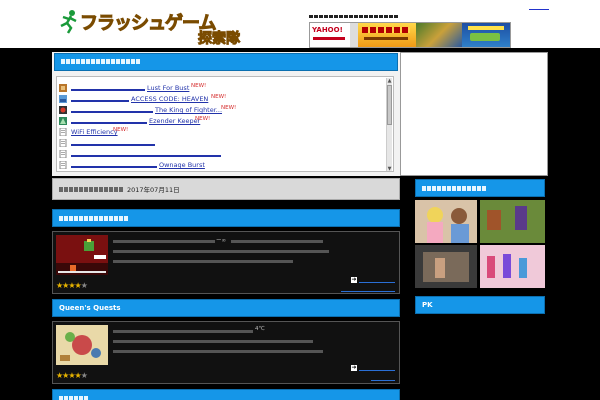  I want to click on scroll-thumb, so click(389, 105).